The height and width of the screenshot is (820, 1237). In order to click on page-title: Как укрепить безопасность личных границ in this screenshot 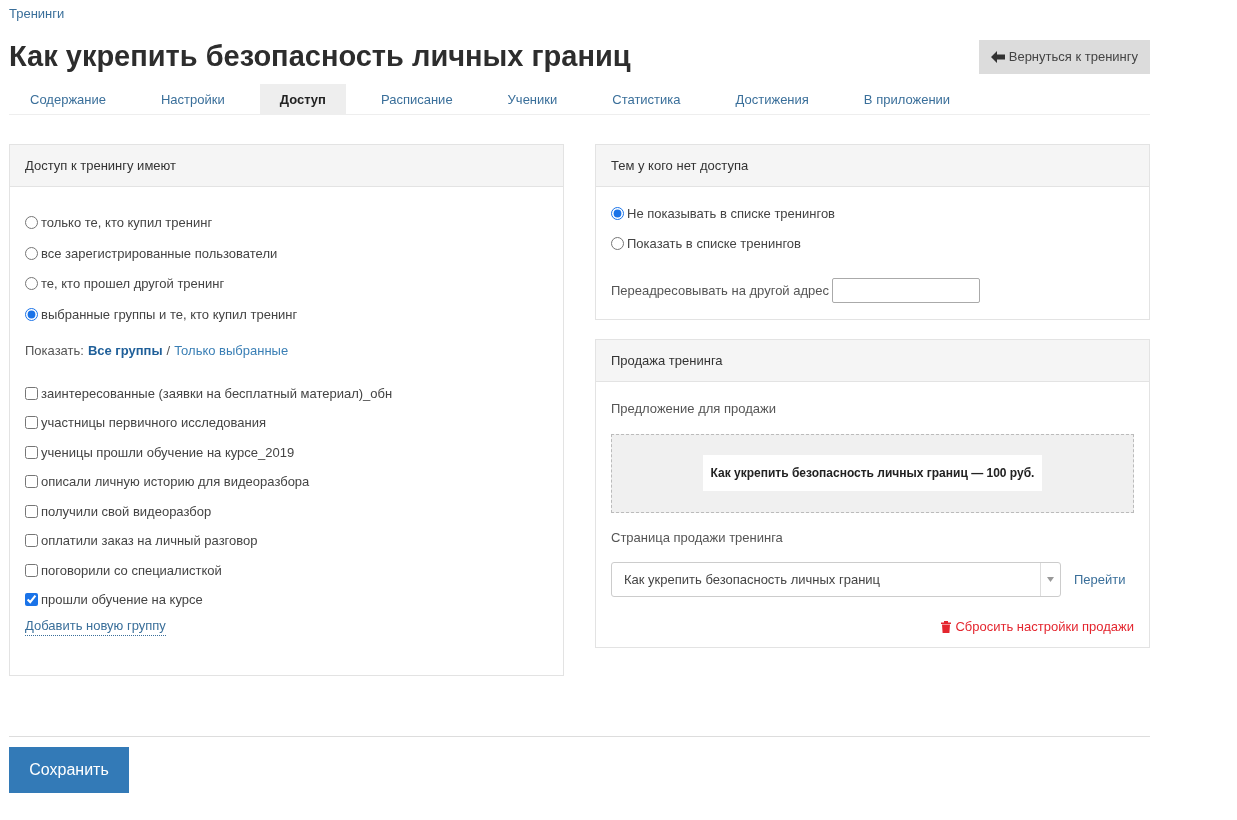, I will do `click(320, 57)`.